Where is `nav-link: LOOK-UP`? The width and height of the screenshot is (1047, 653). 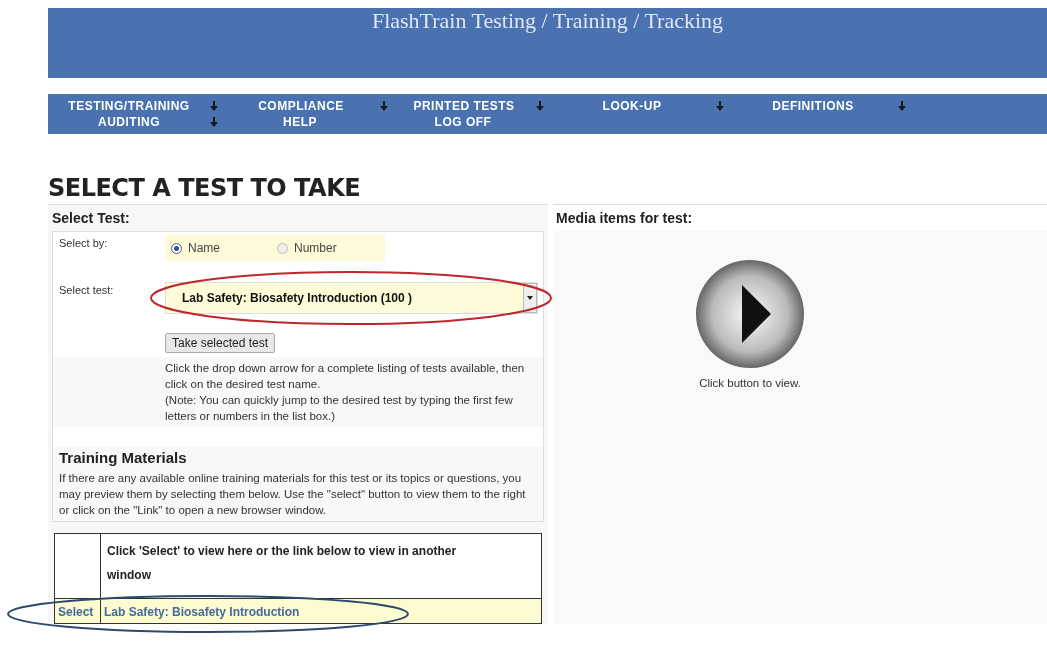
nav-link: LOOK-UP is located at coordinates (632, 106).